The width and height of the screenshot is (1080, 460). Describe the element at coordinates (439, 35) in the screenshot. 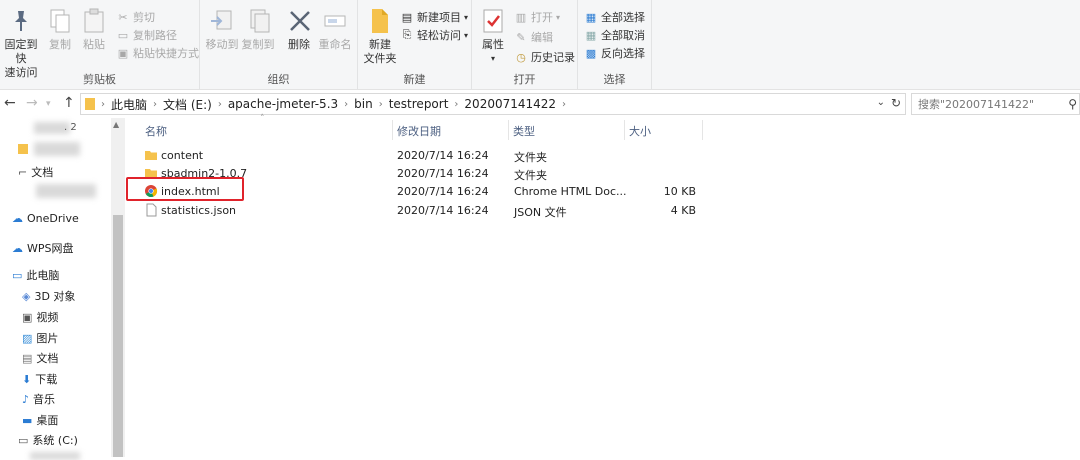

I see `easy-access-label: 轻松访问` at that location.